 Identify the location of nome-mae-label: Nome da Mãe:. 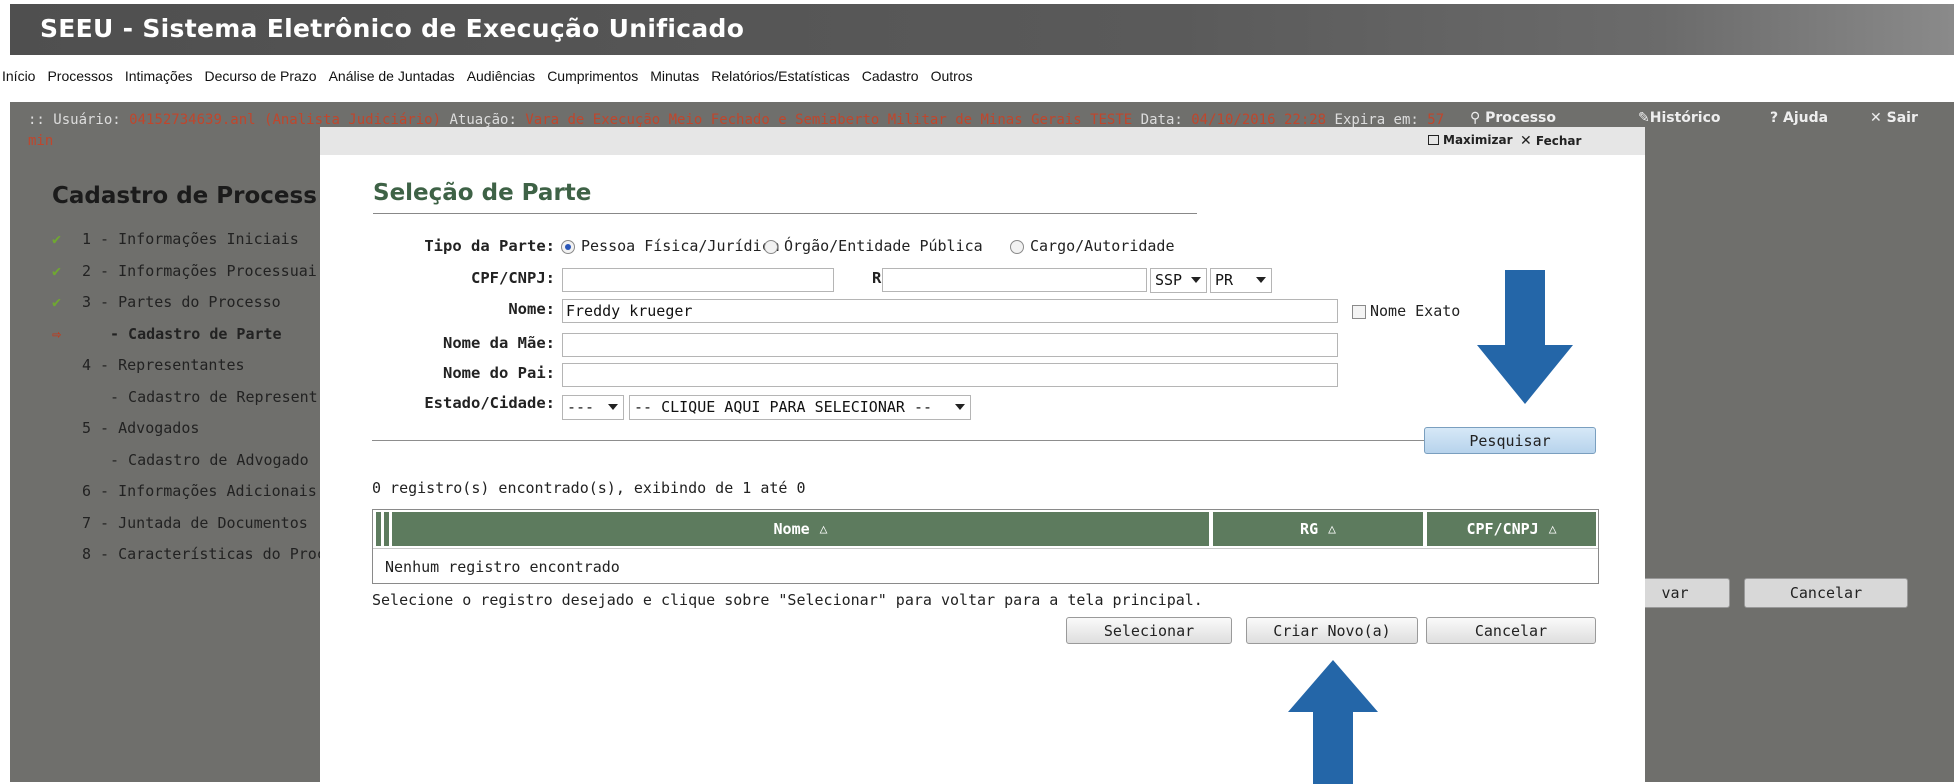
(499, 343).